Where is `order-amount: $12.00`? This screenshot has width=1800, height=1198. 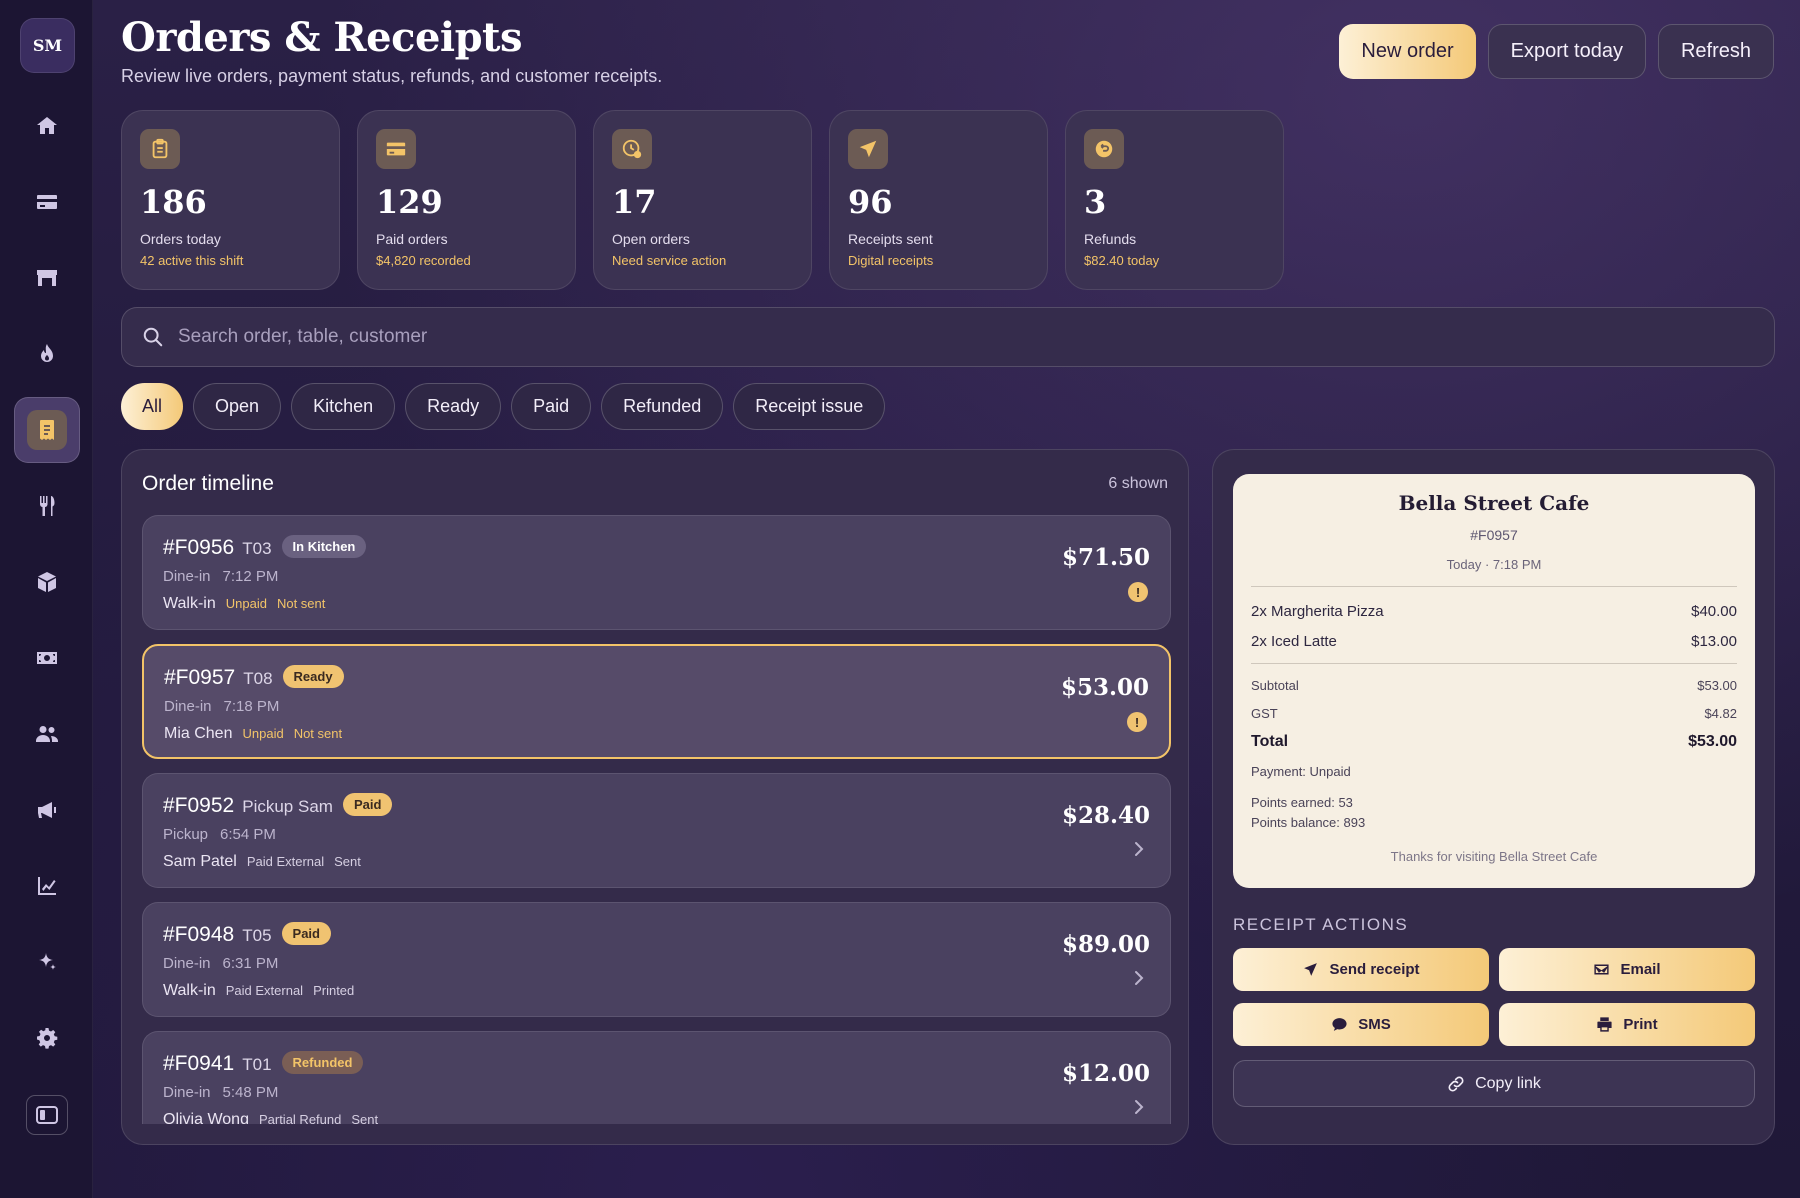 order-amount: $12.00 is located at coordinates (1105, 1073).